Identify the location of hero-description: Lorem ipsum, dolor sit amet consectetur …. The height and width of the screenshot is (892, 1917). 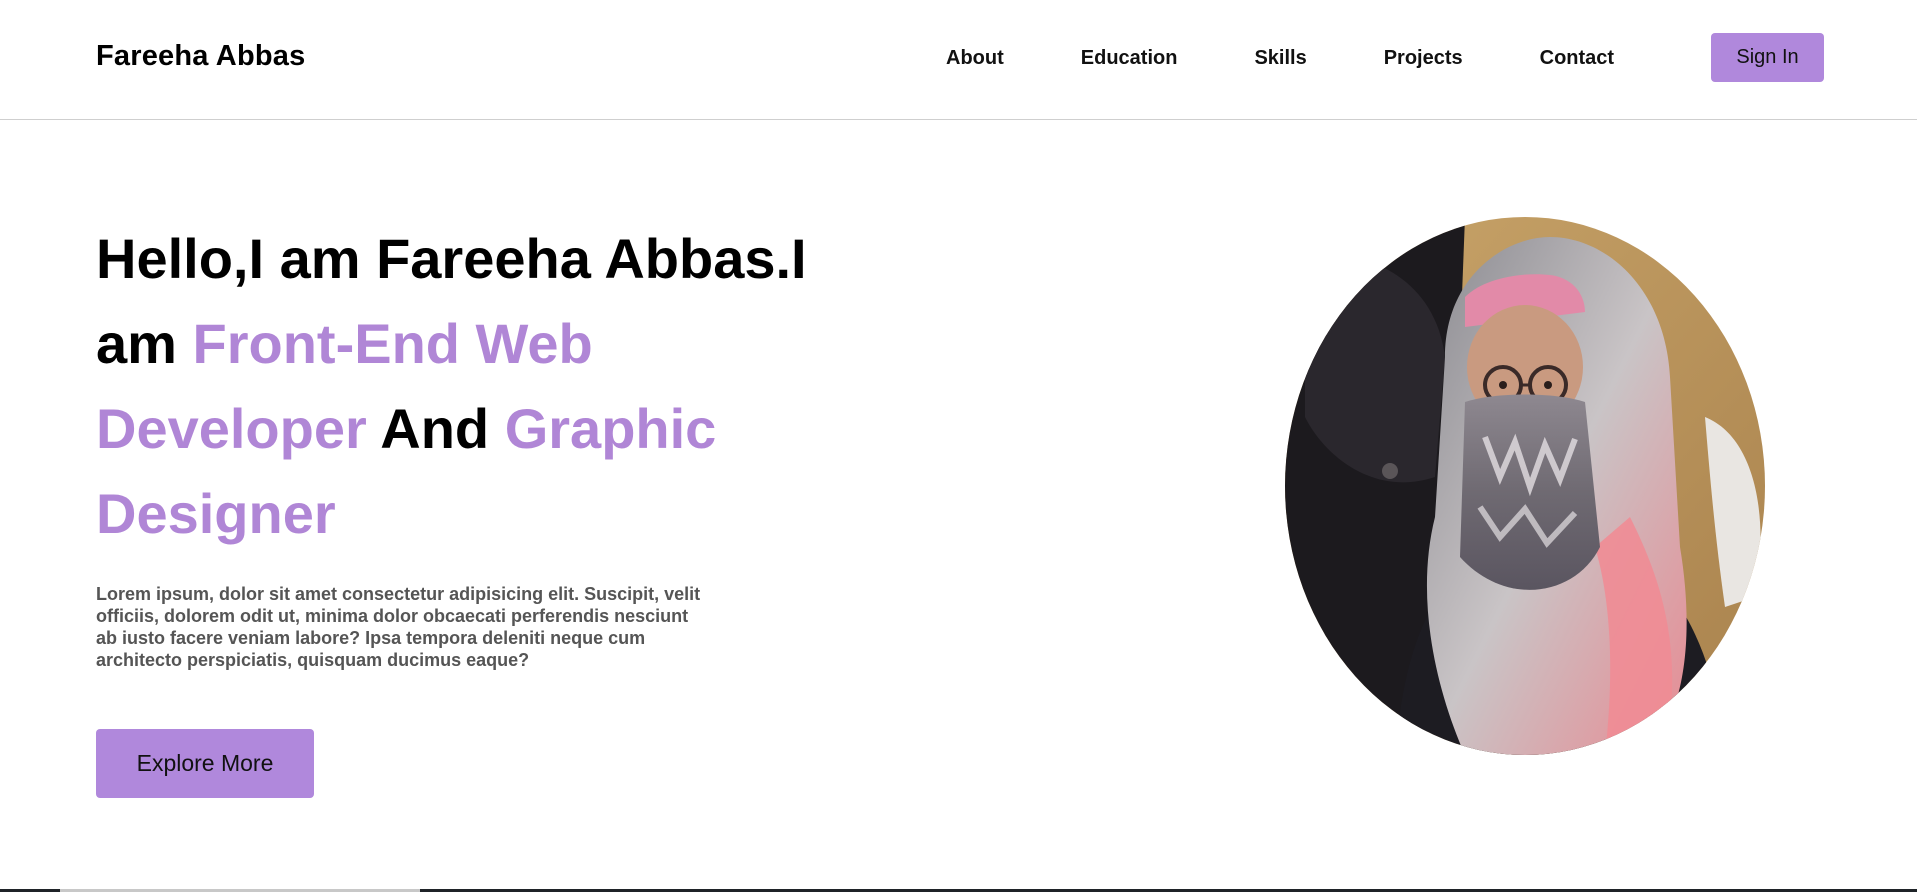
(398, 627).